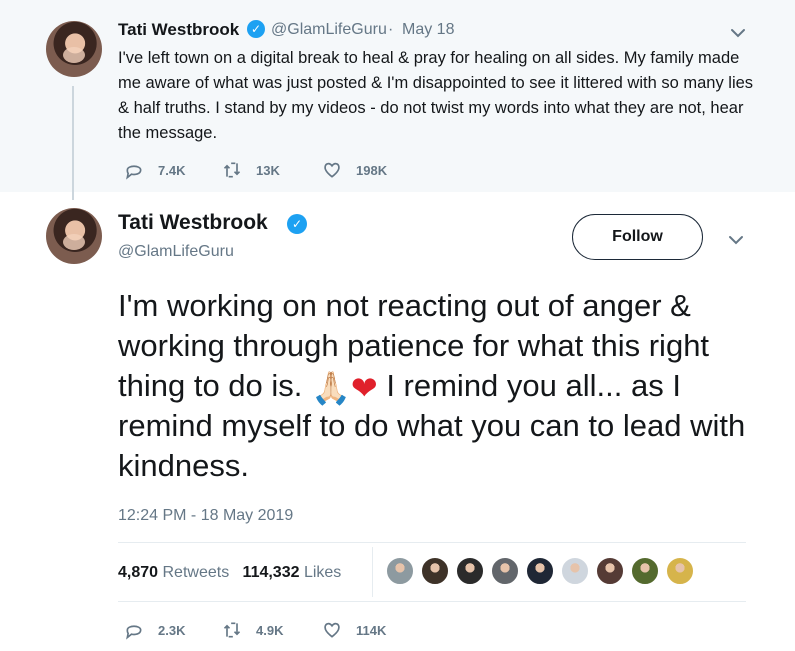 The width and height of the screenshot is (795, 651). I want to click on parent-reply-count: 7.4K, so click(172, 170).